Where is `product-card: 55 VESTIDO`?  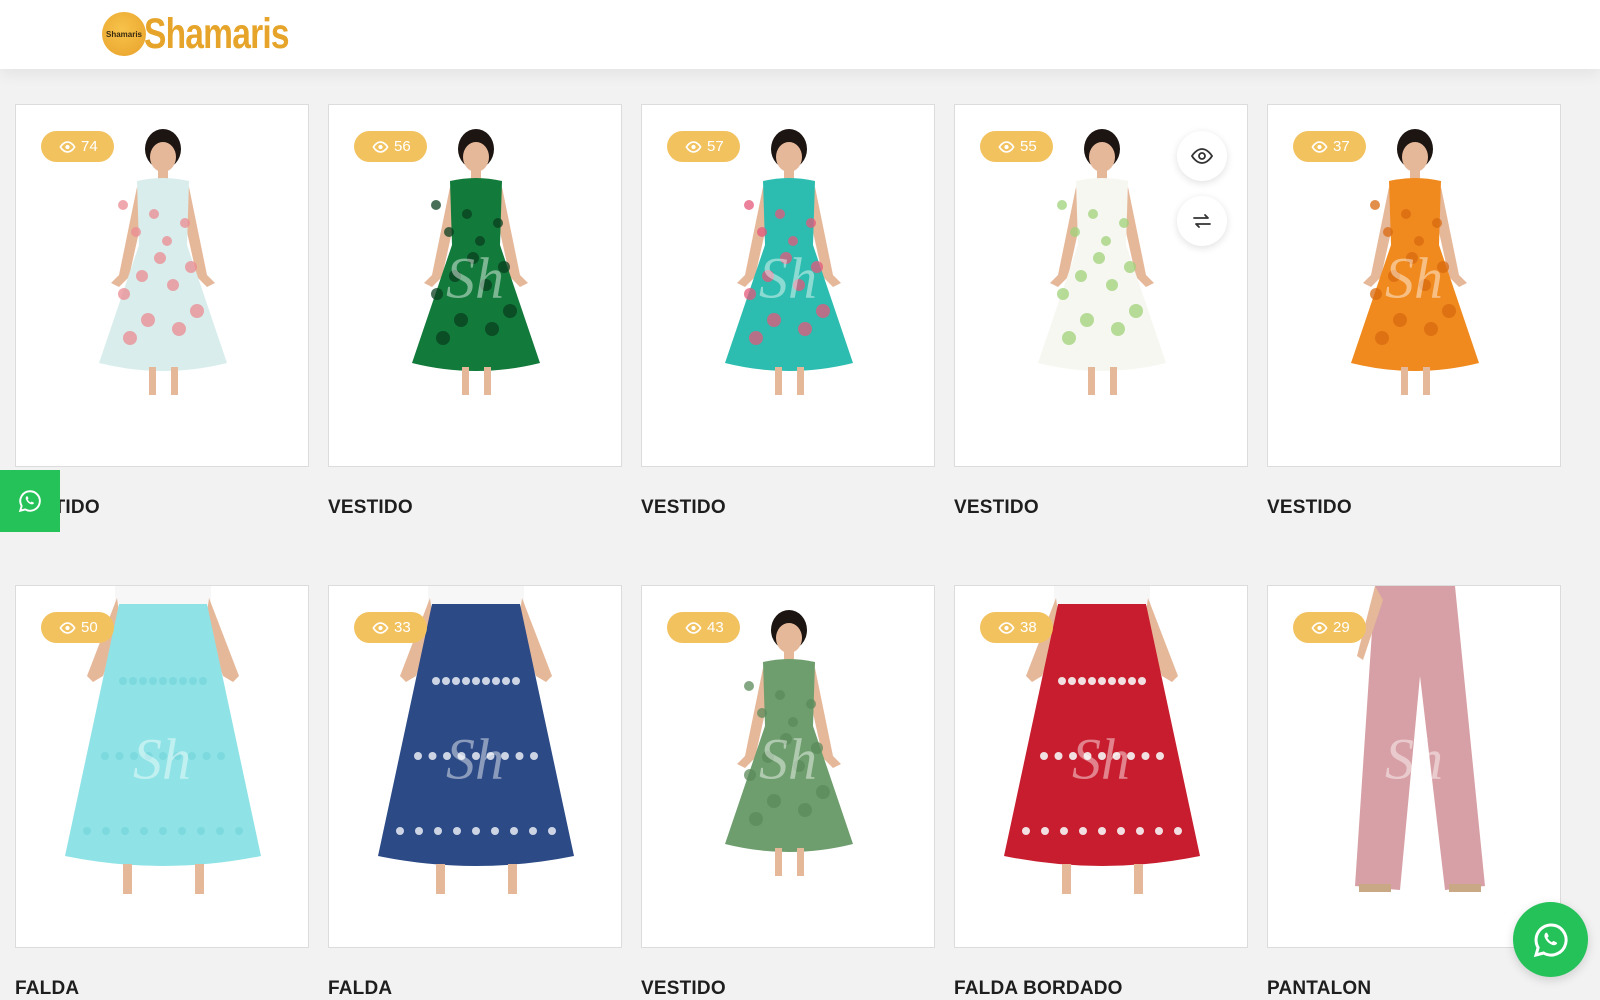 product-card: 55 VESTIDO is located at coordinates (1101, 311).